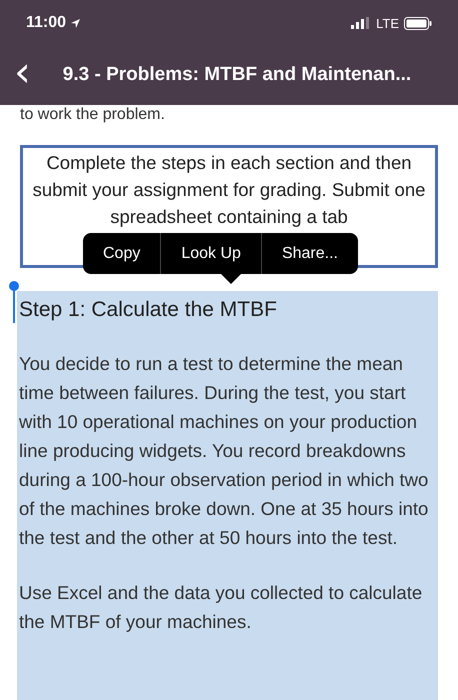 The width and height of the screenshot is (458, 700). What do you see at coordinates (46, 23) in the screenshot?
I see `status-time: 11:00` at bounding box center [46, 23].